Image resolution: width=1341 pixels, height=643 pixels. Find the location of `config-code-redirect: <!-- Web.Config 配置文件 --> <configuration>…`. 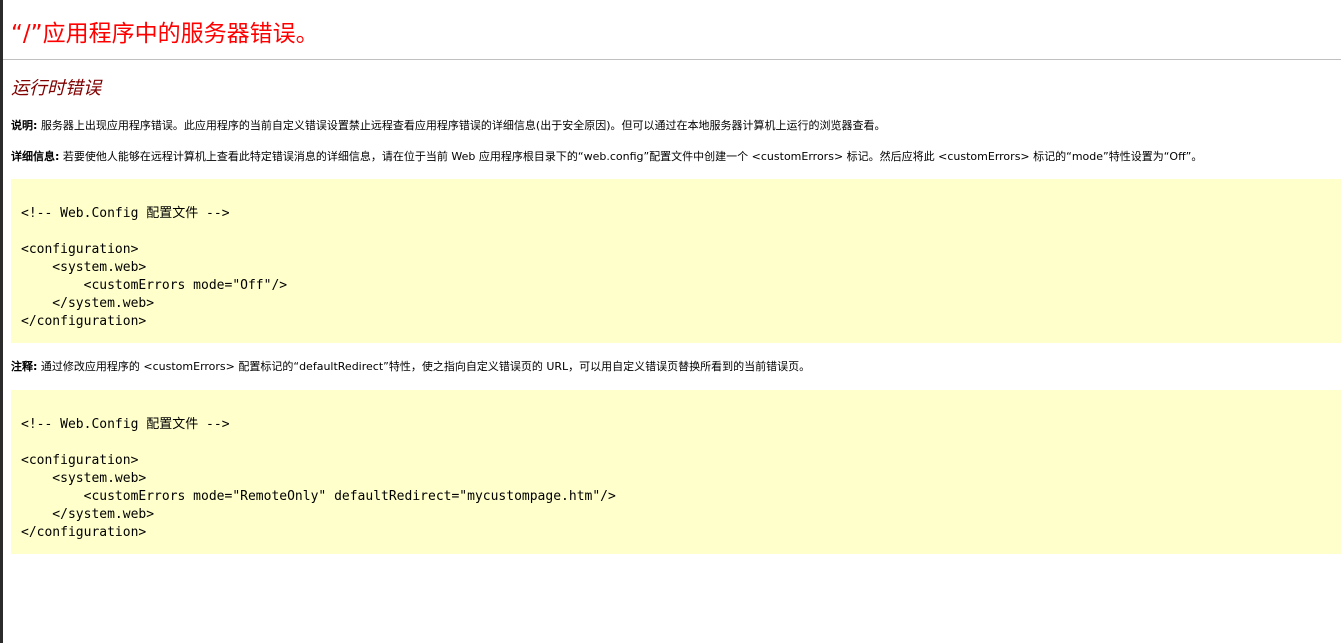

config-code-redirect: <!-- Web.Config 配置文件 --> <configuration>… is located at coordinates (318, 478).